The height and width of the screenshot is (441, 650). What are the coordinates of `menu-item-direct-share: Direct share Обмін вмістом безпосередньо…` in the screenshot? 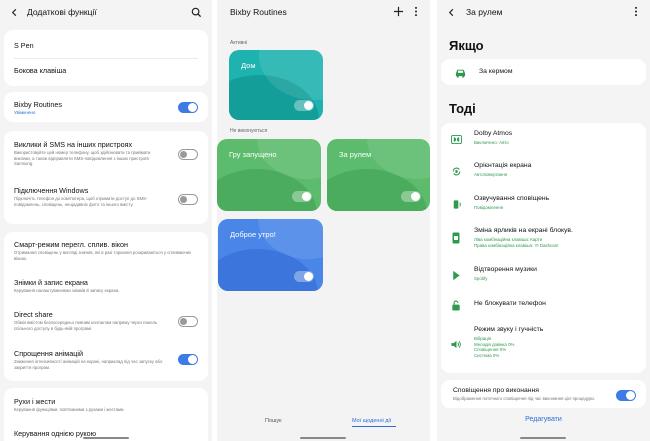 It's located at (91, 320).